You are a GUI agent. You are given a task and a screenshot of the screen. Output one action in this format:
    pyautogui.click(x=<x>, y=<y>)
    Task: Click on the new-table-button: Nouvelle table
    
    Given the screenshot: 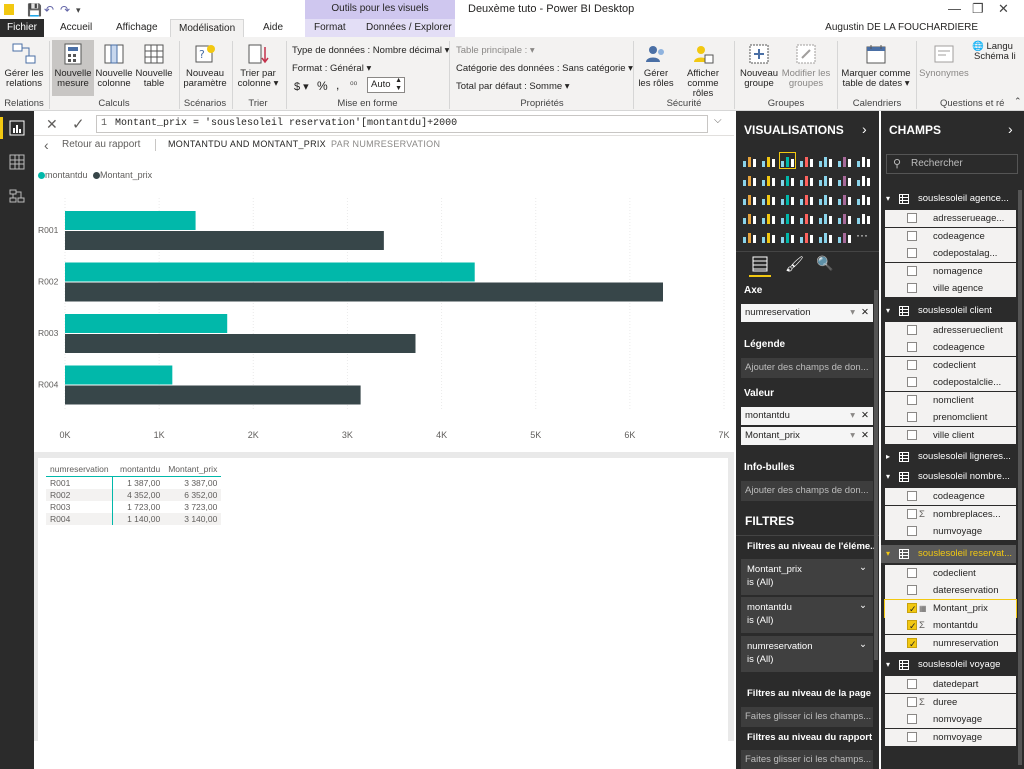 What is the action you would take?
    pyautogui.click(x=154, y=68)
    